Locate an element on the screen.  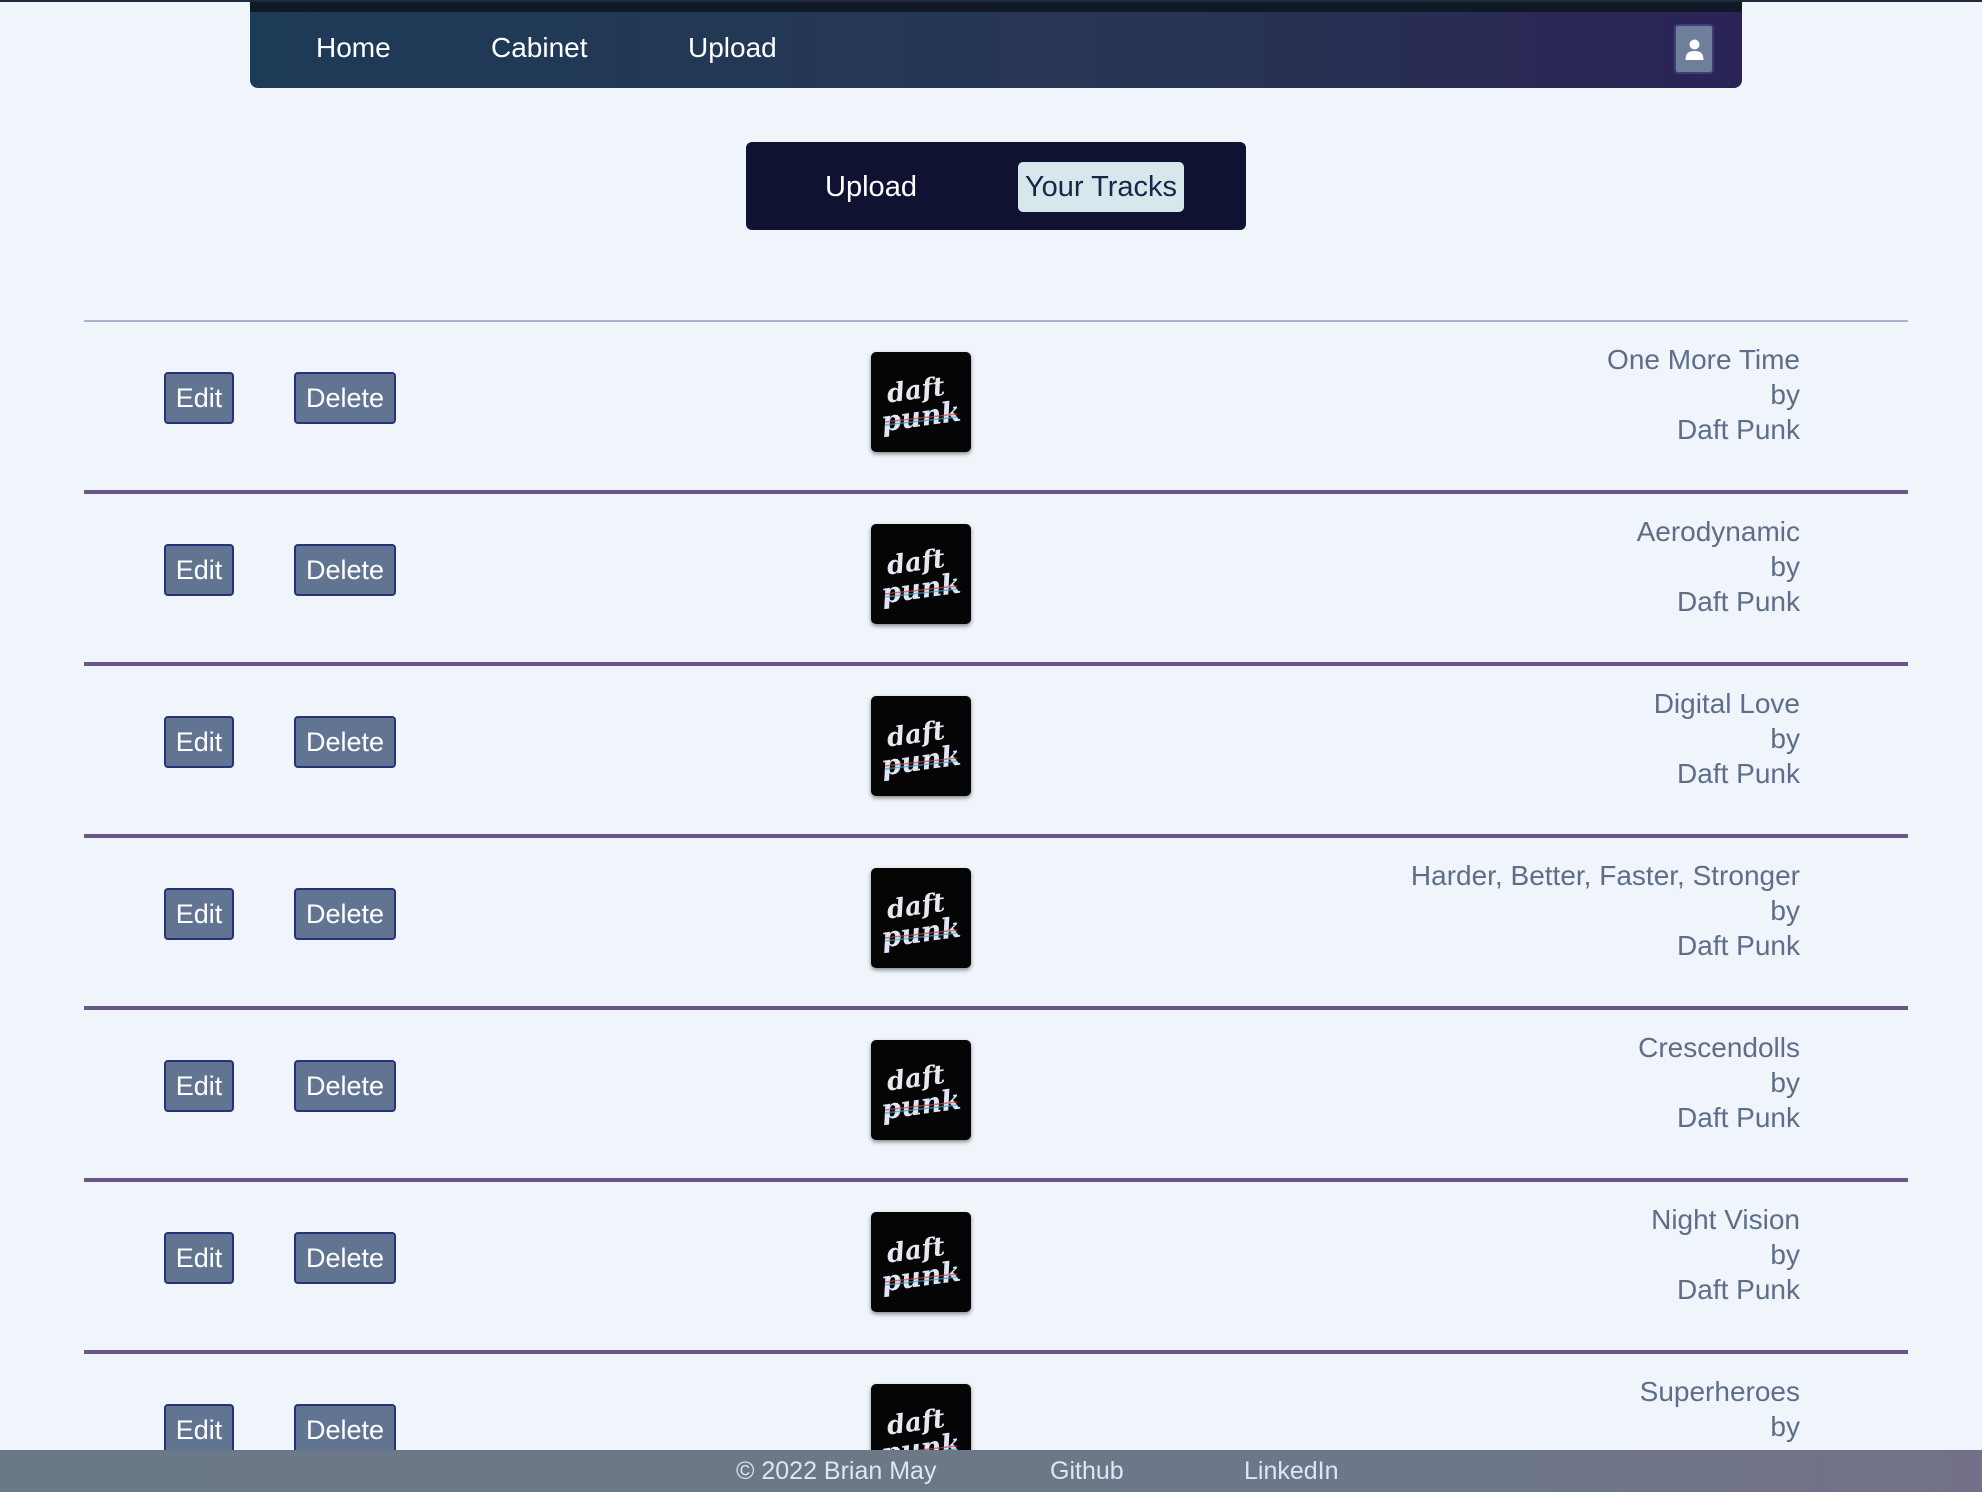
footer-copyright: © 2022 Brian May is located at coordinates (836, 1471).